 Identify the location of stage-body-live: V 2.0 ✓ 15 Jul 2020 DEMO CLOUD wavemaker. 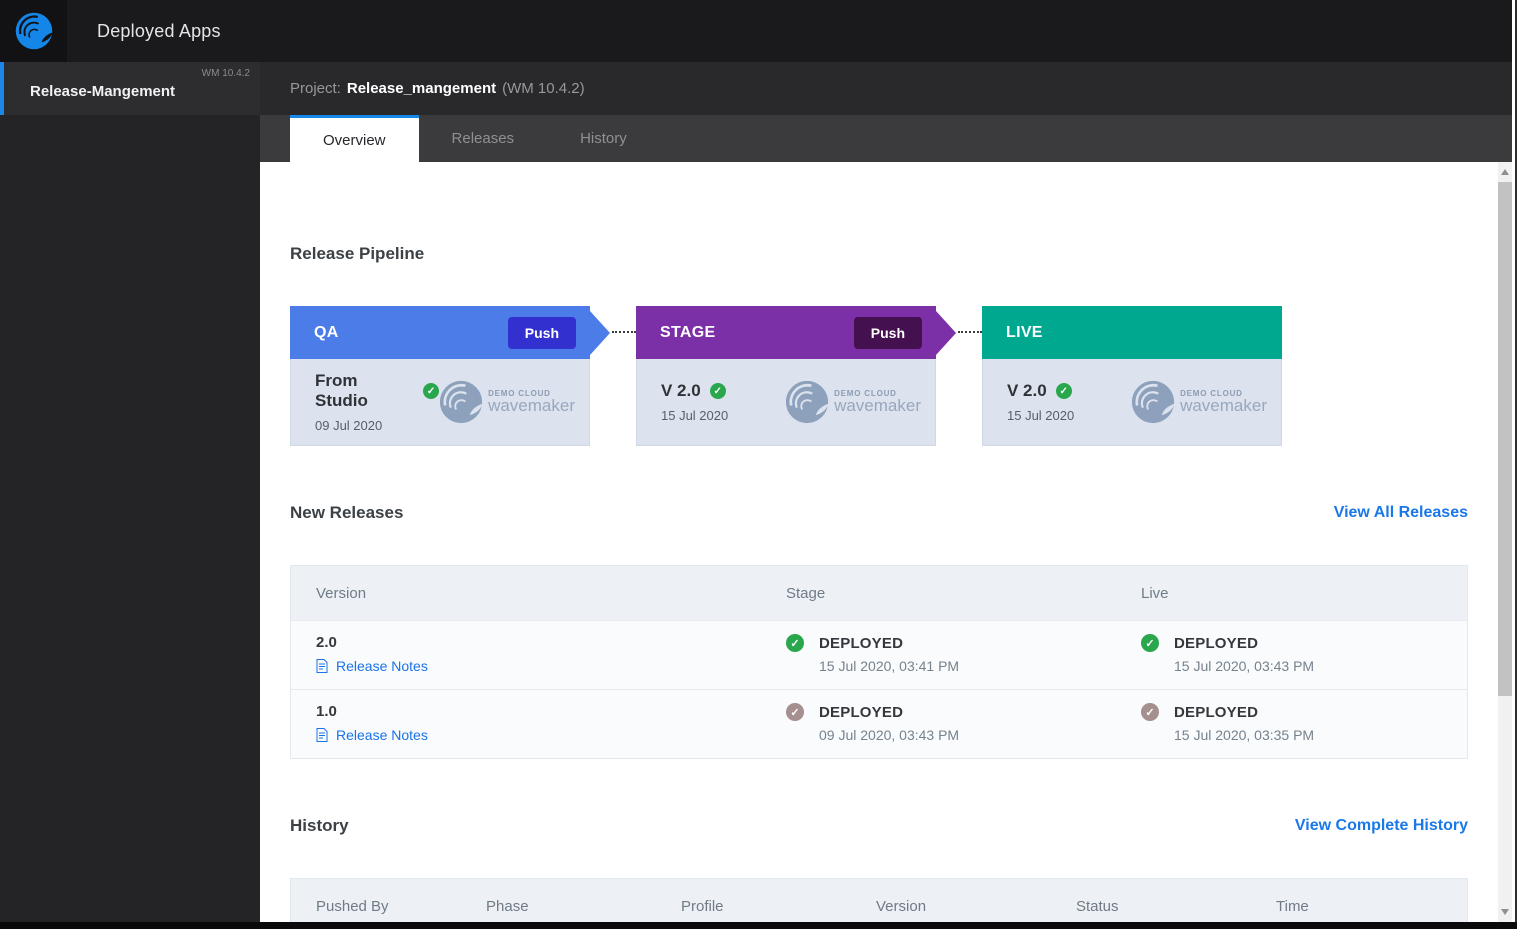
(1132, 402).